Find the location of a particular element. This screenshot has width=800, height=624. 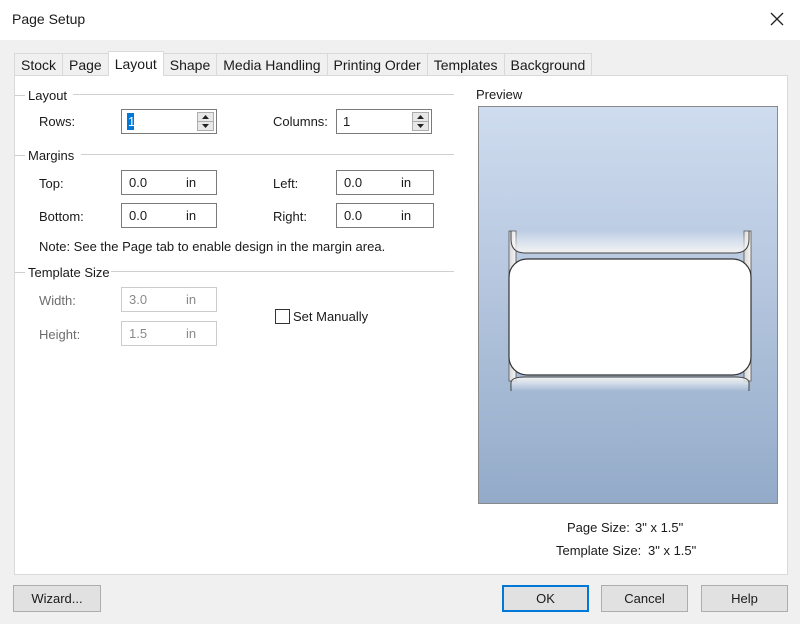

close-button is located at coordinates (777, 19).